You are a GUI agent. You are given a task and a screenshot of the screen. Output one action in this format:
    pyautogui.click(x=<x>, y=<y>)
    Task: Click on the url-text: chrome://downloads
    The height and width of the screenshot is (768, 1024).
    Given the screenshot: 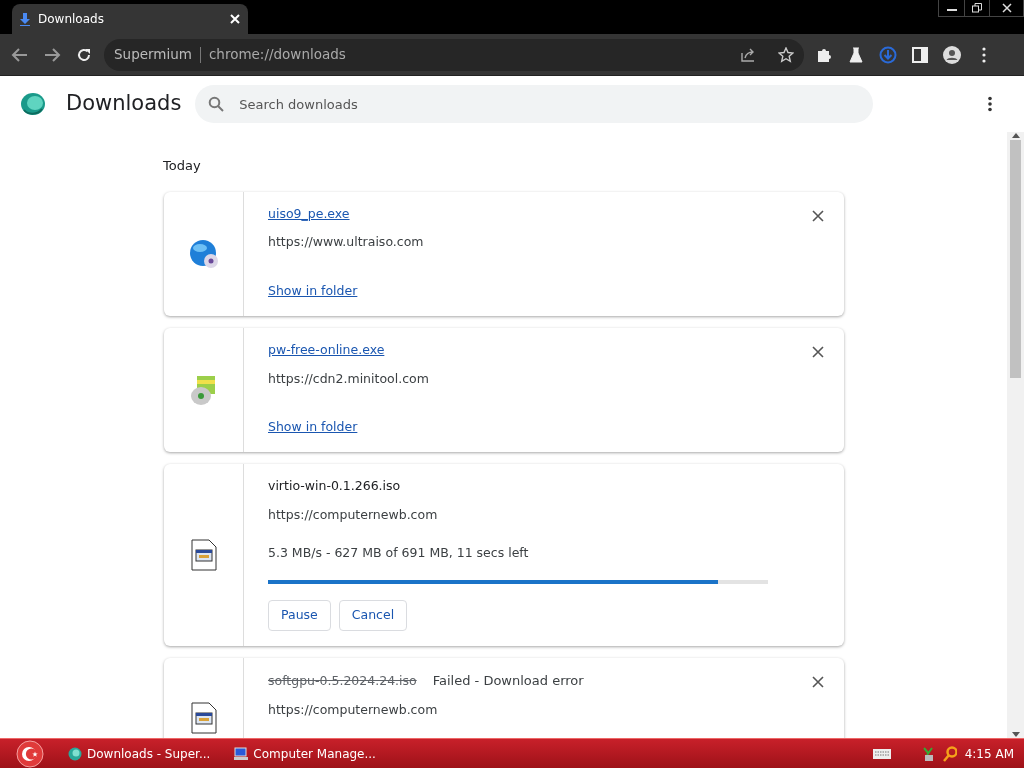 What is the action you would take?
    pyautogui.click(x=277, y=55)
    